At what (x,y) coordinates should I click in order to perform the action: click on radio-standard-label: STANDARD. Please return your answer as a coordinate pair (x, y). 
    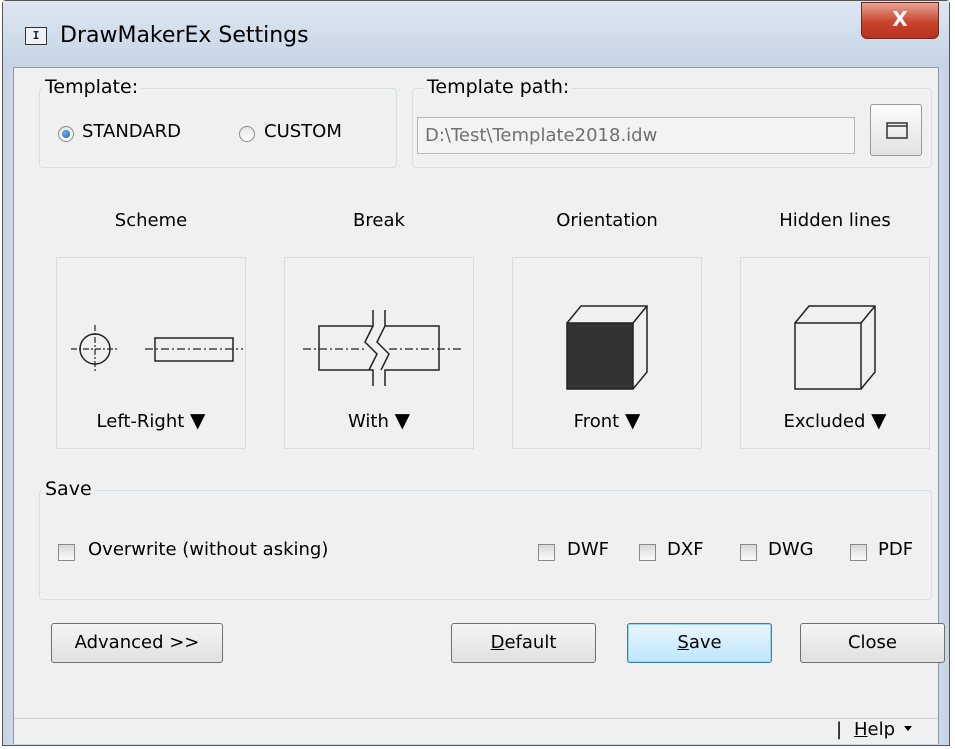
    Looking at the image, I should click on (131, 131).